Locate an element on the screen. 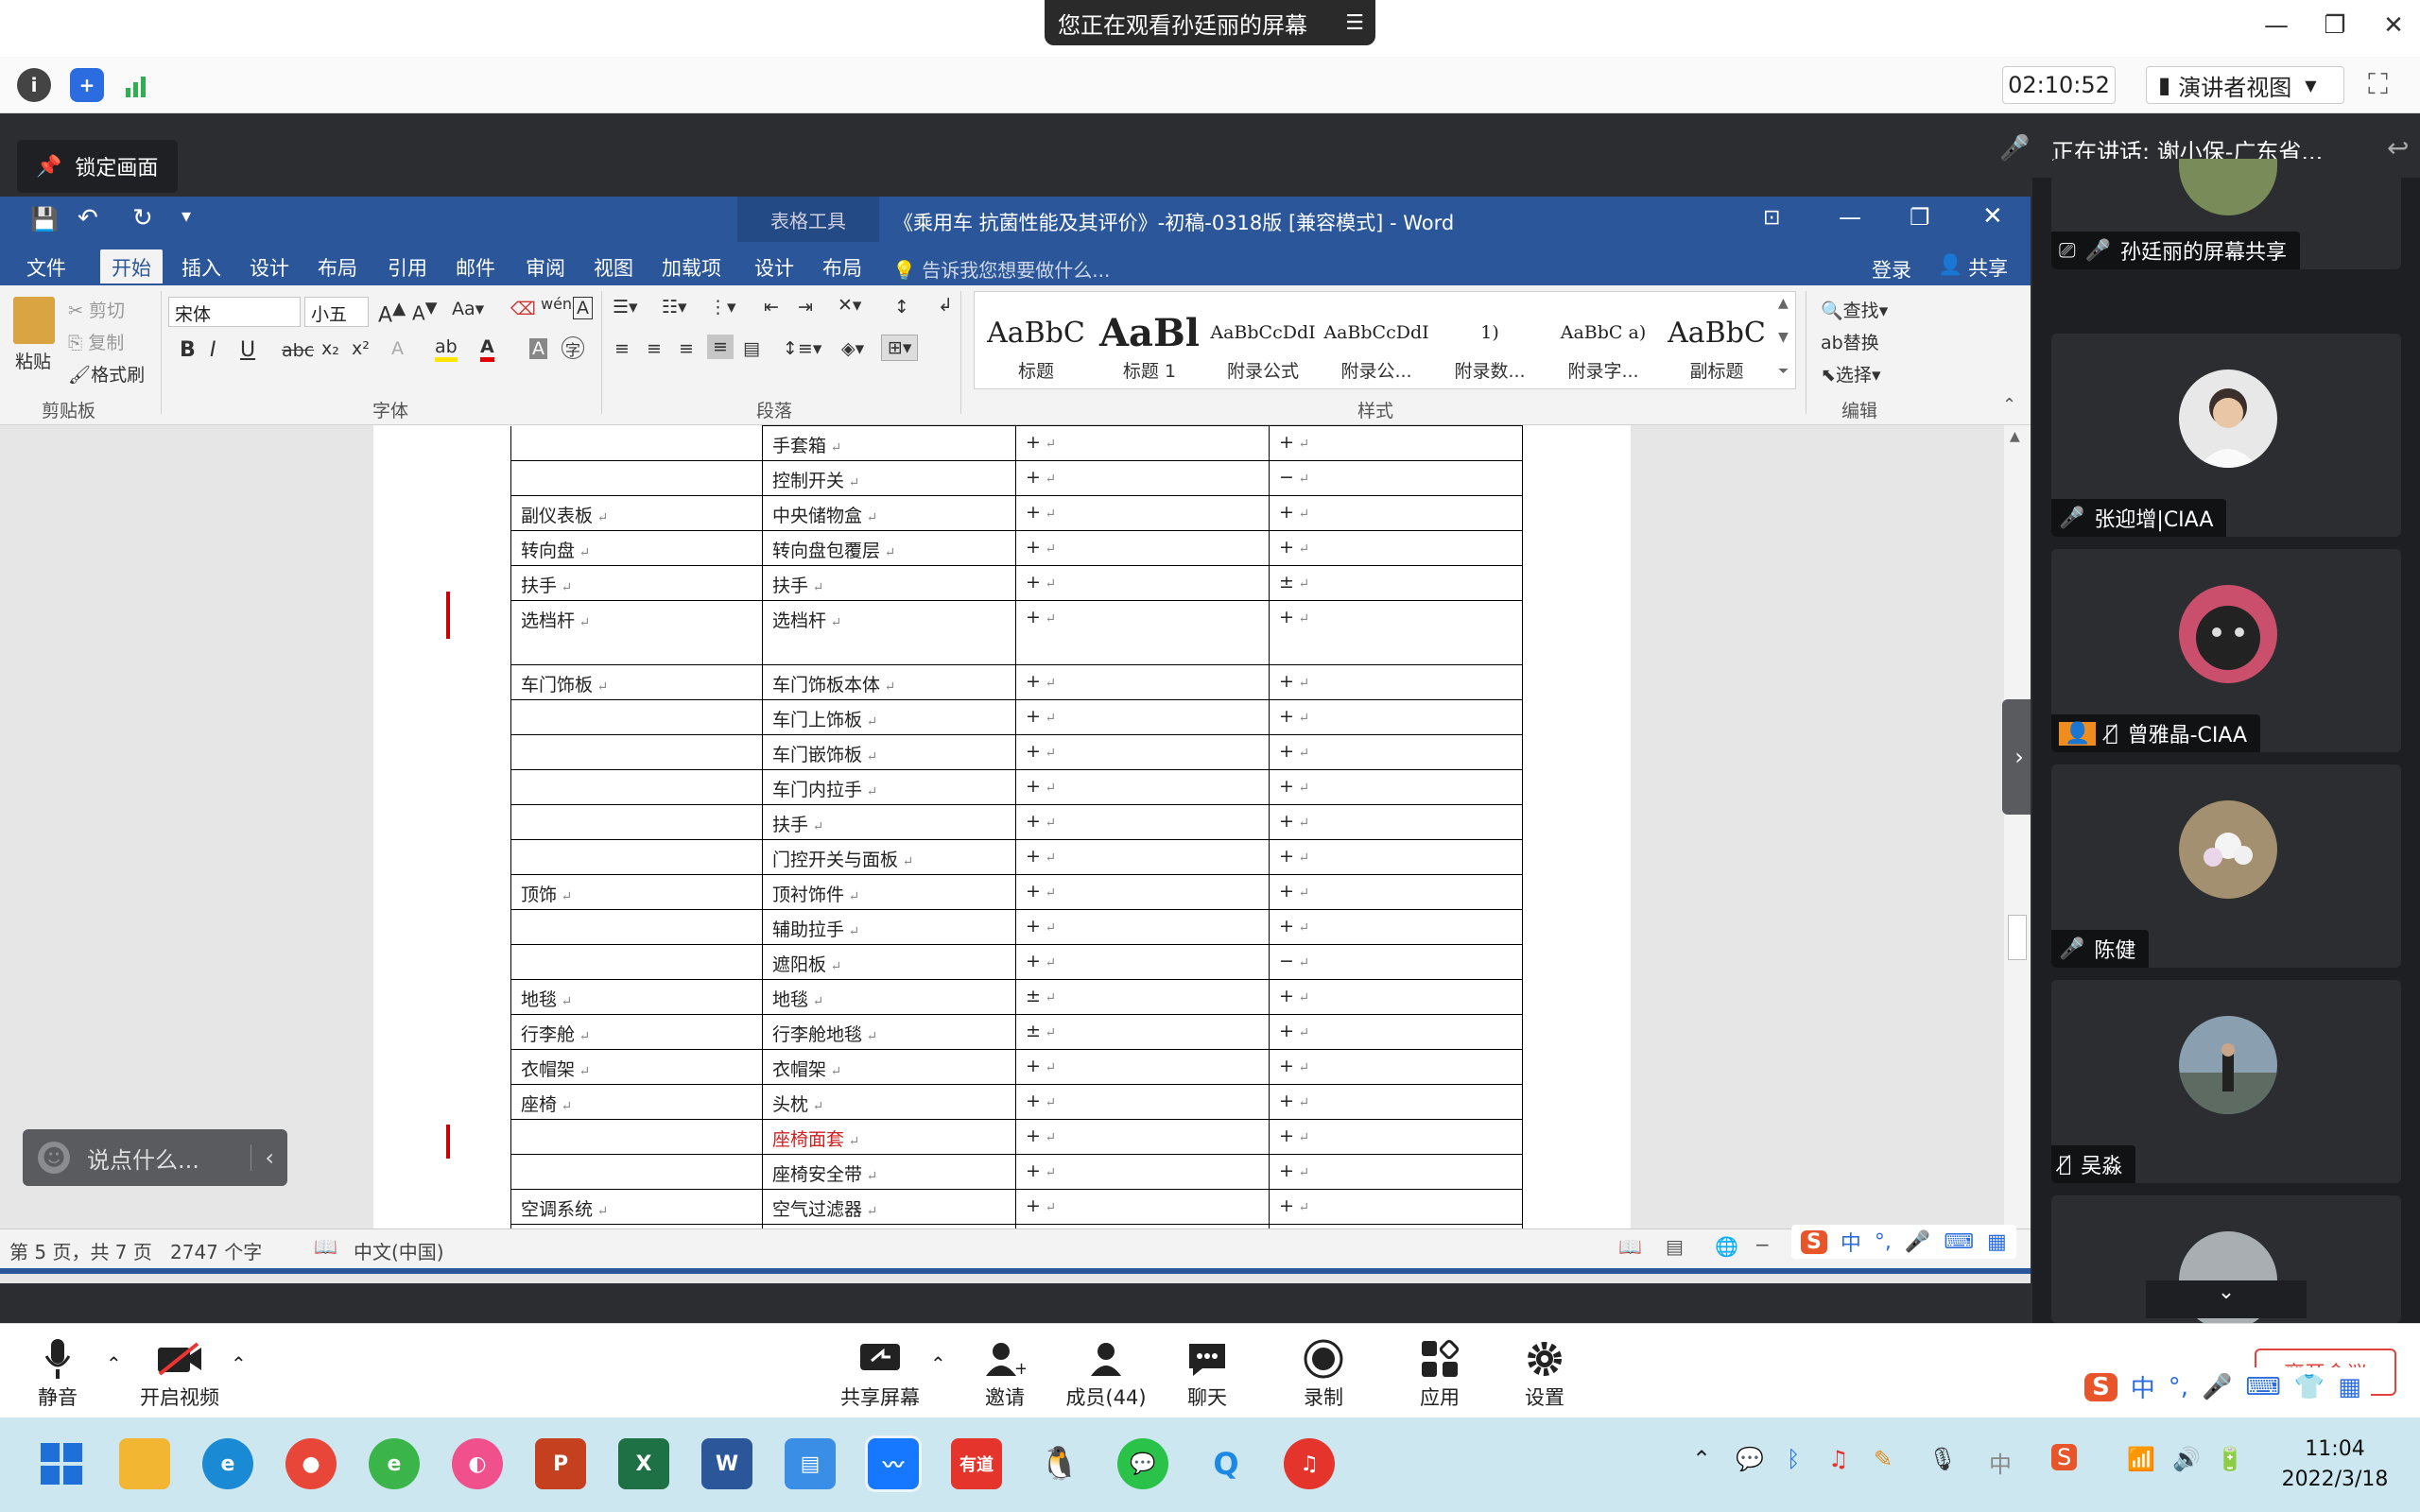  copy-button: ⎘ 复制 is located at coordinates (96, 341).